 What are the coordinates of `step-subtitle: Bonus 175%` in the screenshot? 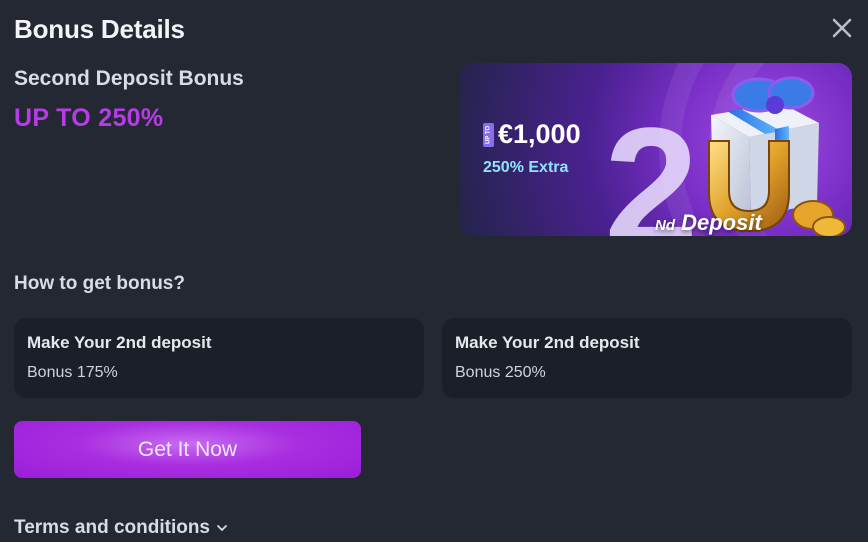 It's located at (72, 372).